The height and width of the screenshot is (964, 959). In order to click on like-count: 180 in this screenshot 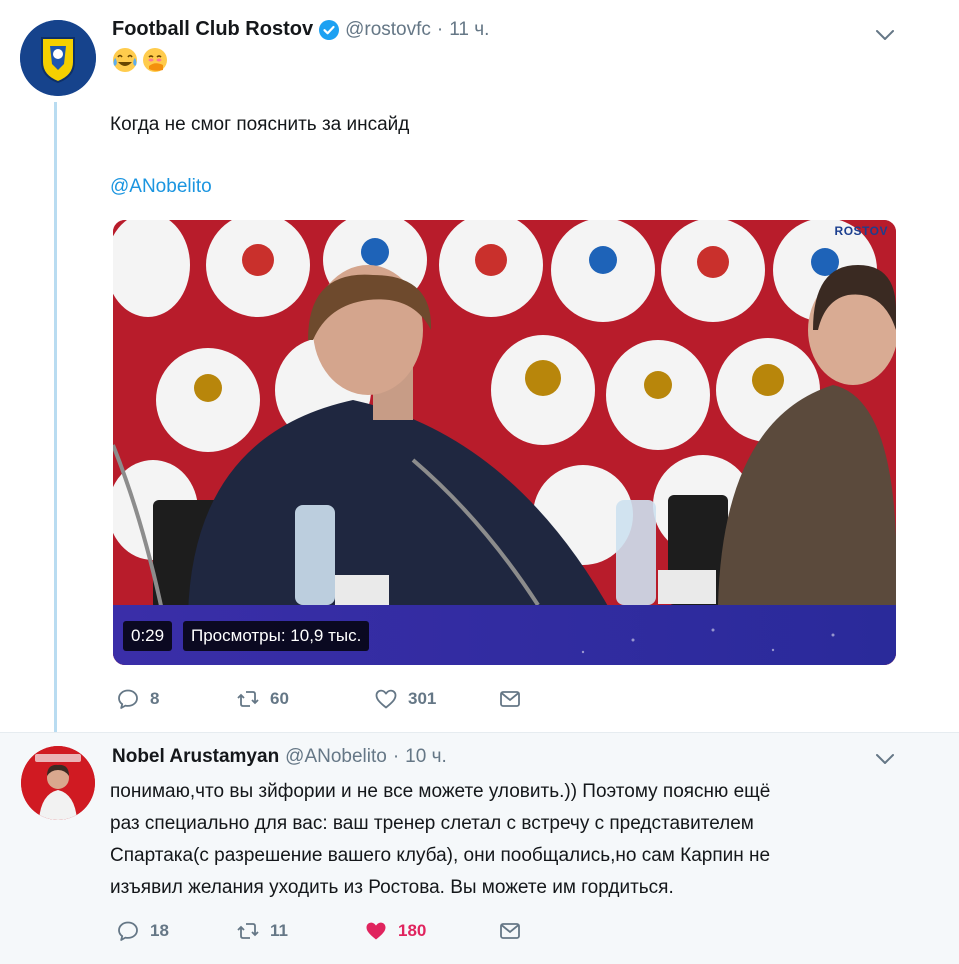, I will do `click(412, 930)`.